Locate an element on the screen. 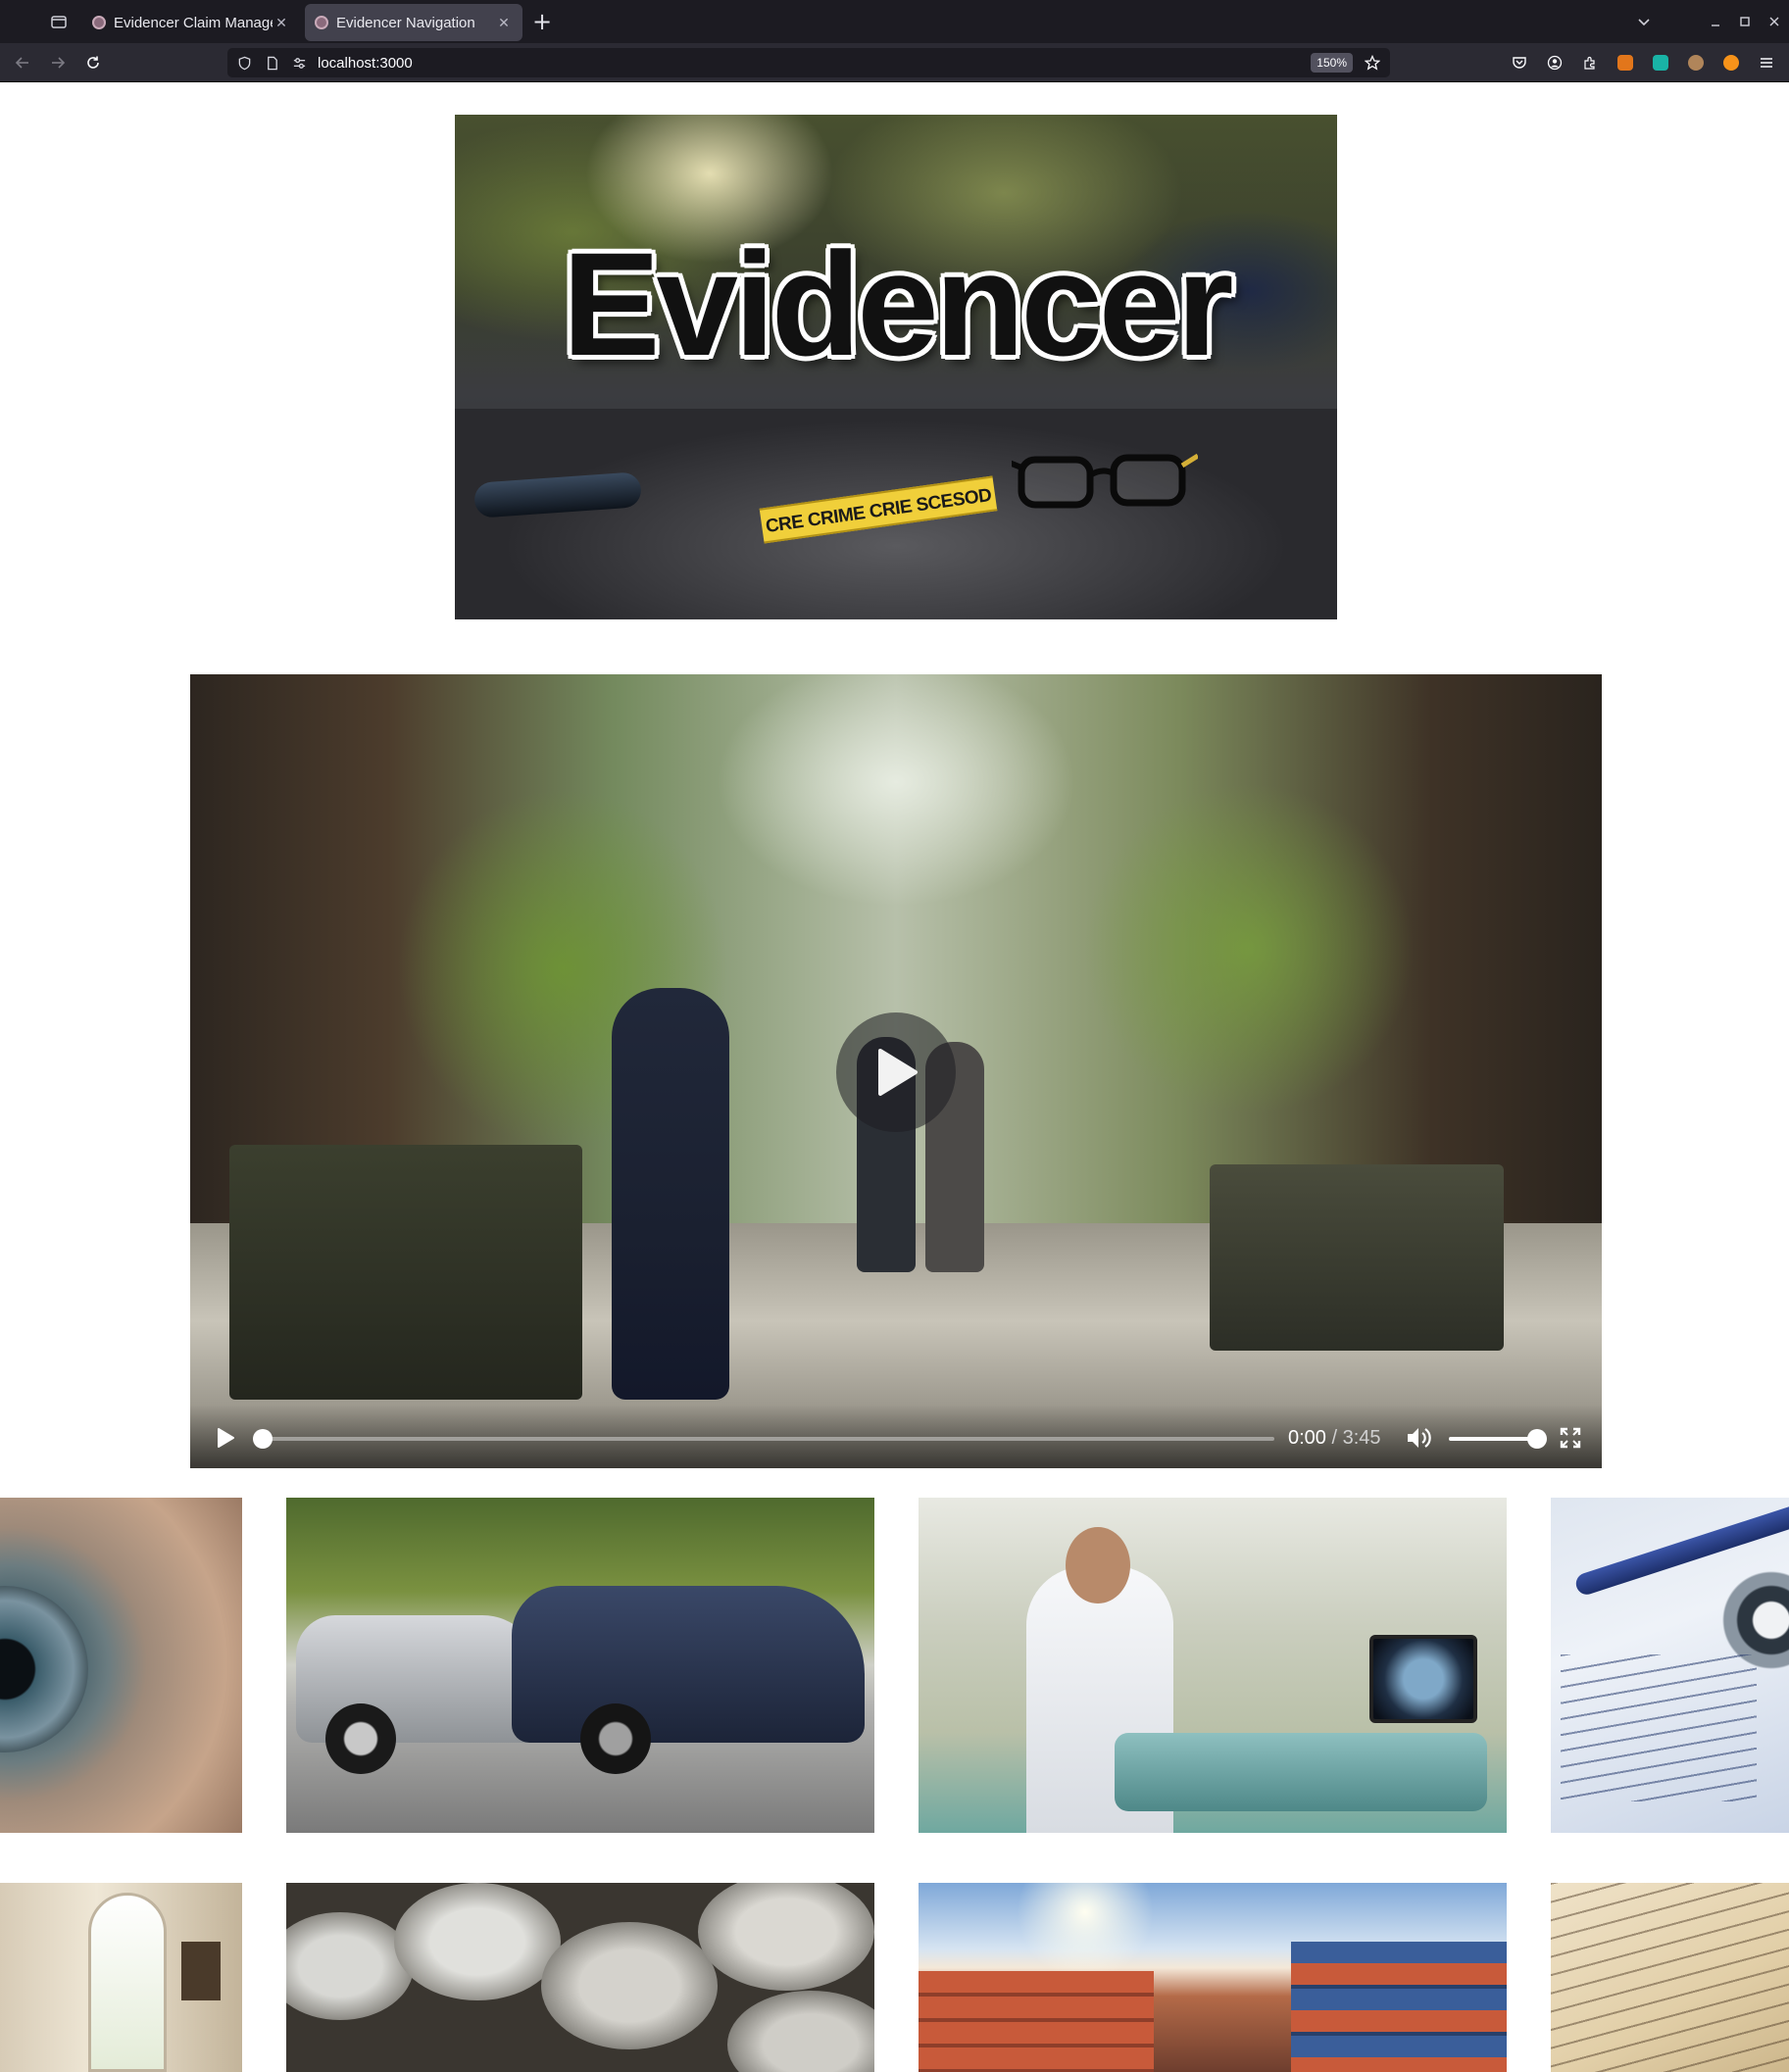  mute-button is located at coordinates (1419, 1438).